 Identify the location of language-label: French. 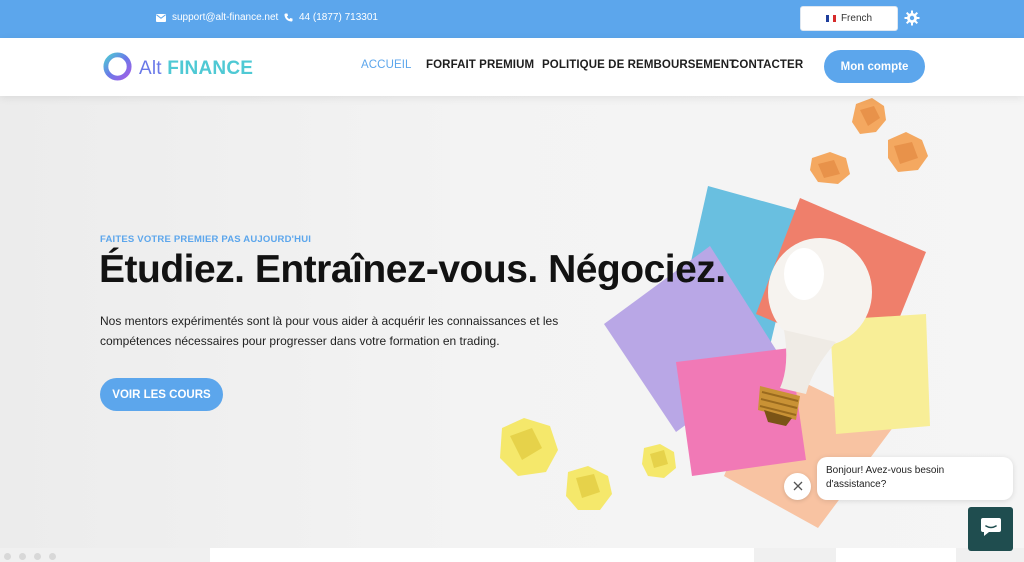
(856, 18).